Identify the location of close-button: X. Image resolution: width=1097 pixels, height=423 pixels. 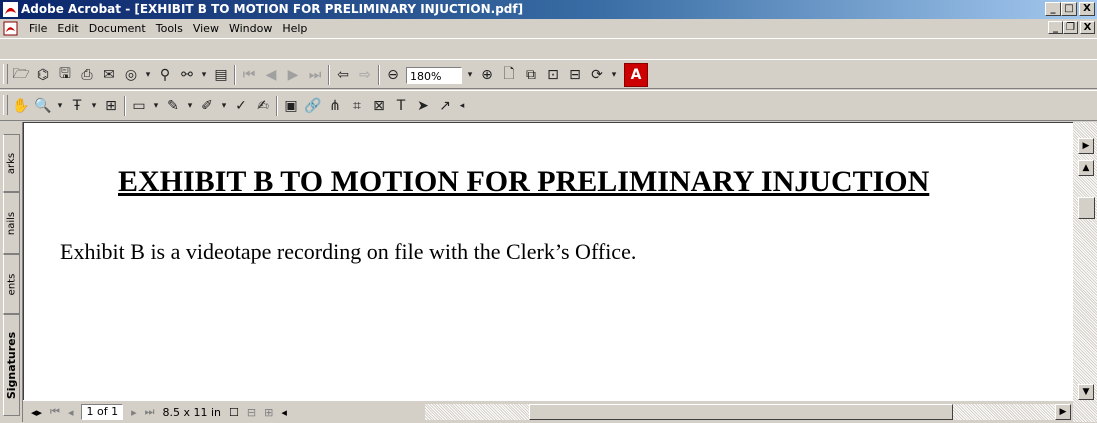
(1087, 9).